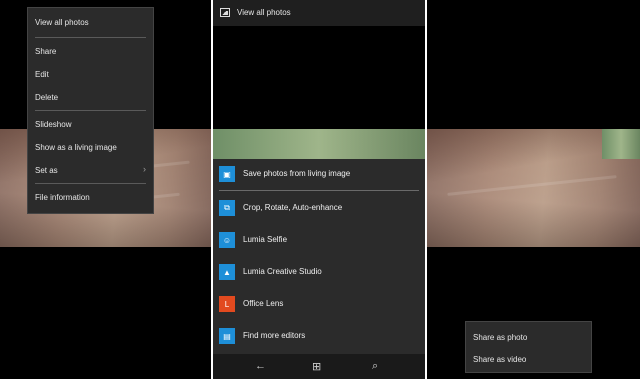 The width and height of the screenshot is (640, 379). What do you see at coordinates (263, 303) in the screenshot?
I see `sheet-item-label: Office Lens` at bounding box center [263, 303].